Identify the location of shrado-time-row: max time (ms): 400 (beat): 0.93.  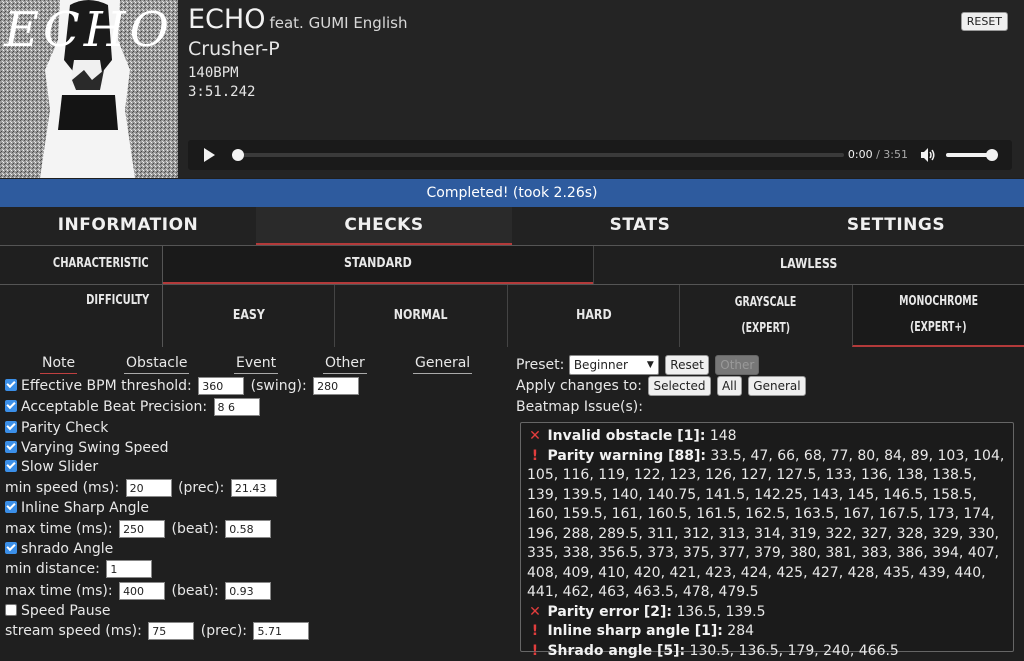
(139, 591).